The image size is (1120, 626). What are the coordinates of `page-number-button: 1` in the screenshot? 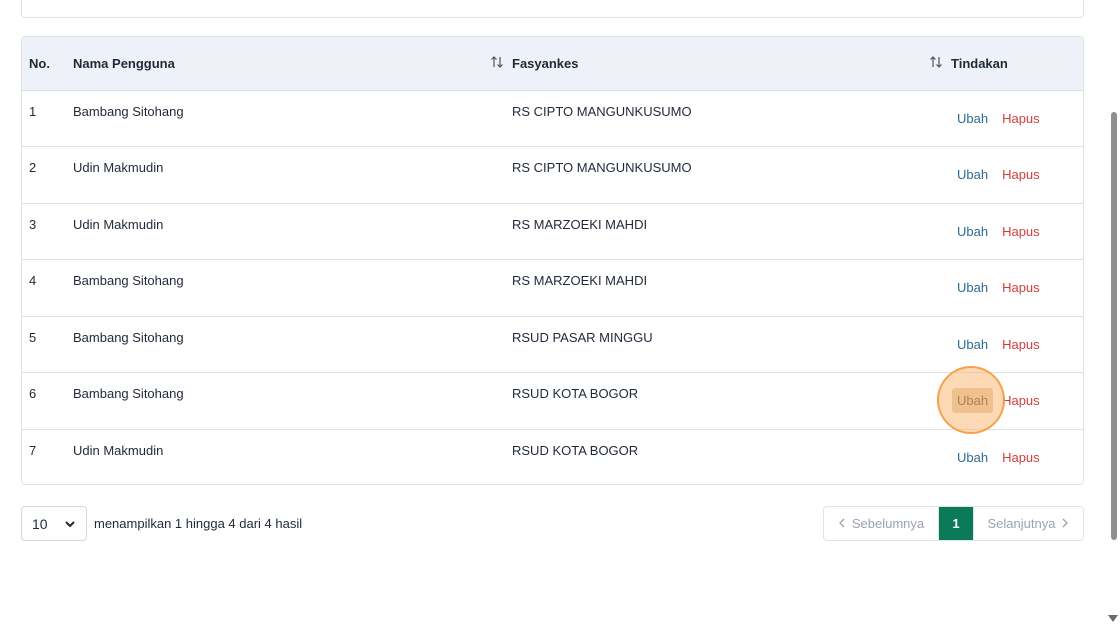 It's located at (956, 523).